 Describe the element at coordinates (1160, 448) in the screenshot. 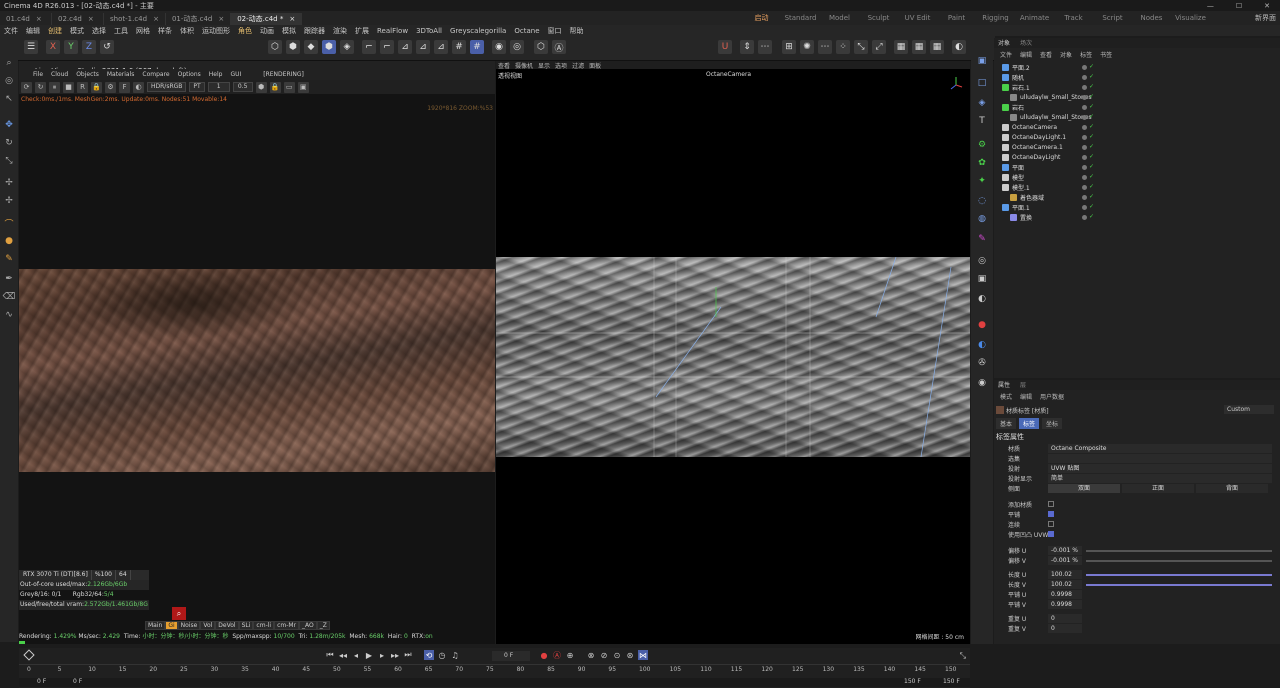

I see `attribute-value: Octane Composite` at that location.